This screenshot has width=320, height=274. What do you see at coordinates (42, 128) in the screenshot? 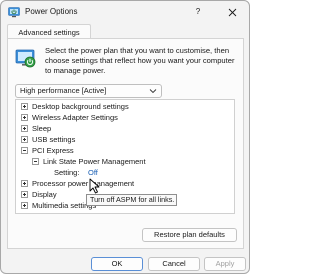
I see `tree-item-label: Sleep` at bounding box center [42, 128].